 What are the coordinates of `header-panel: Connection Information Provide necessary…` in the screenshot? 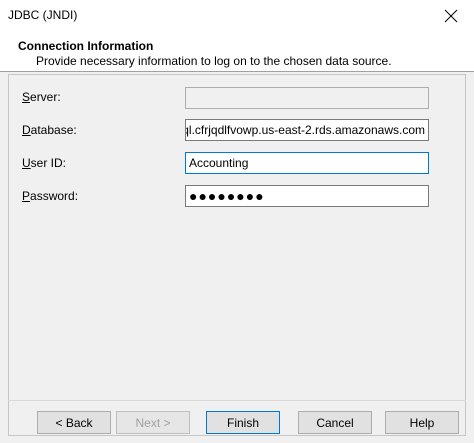 It's located at (237, 51).